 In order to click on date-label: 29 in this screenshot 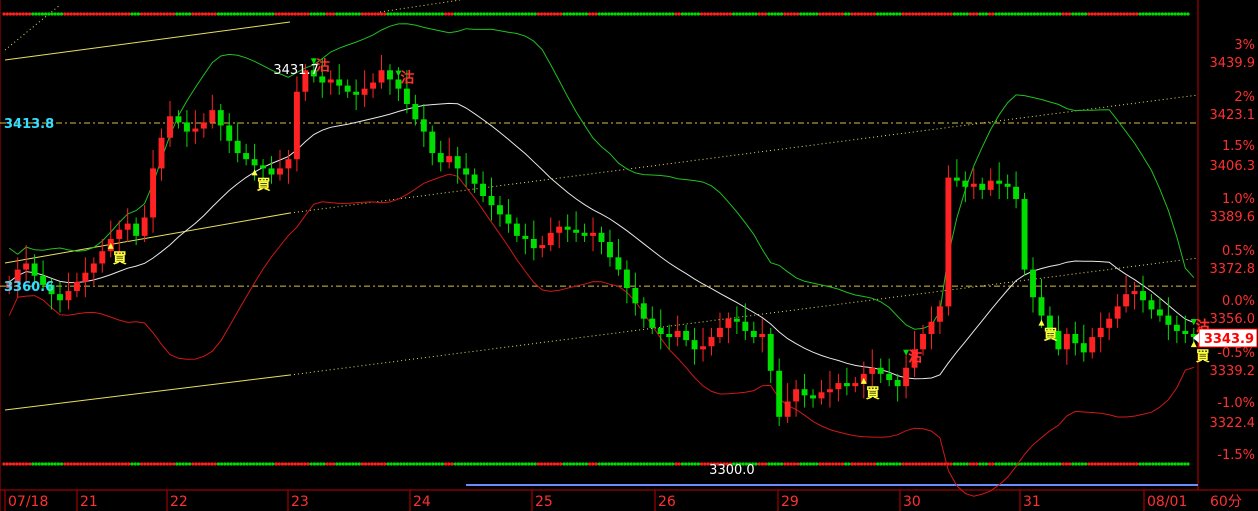, I will do `click(790, 502)`.